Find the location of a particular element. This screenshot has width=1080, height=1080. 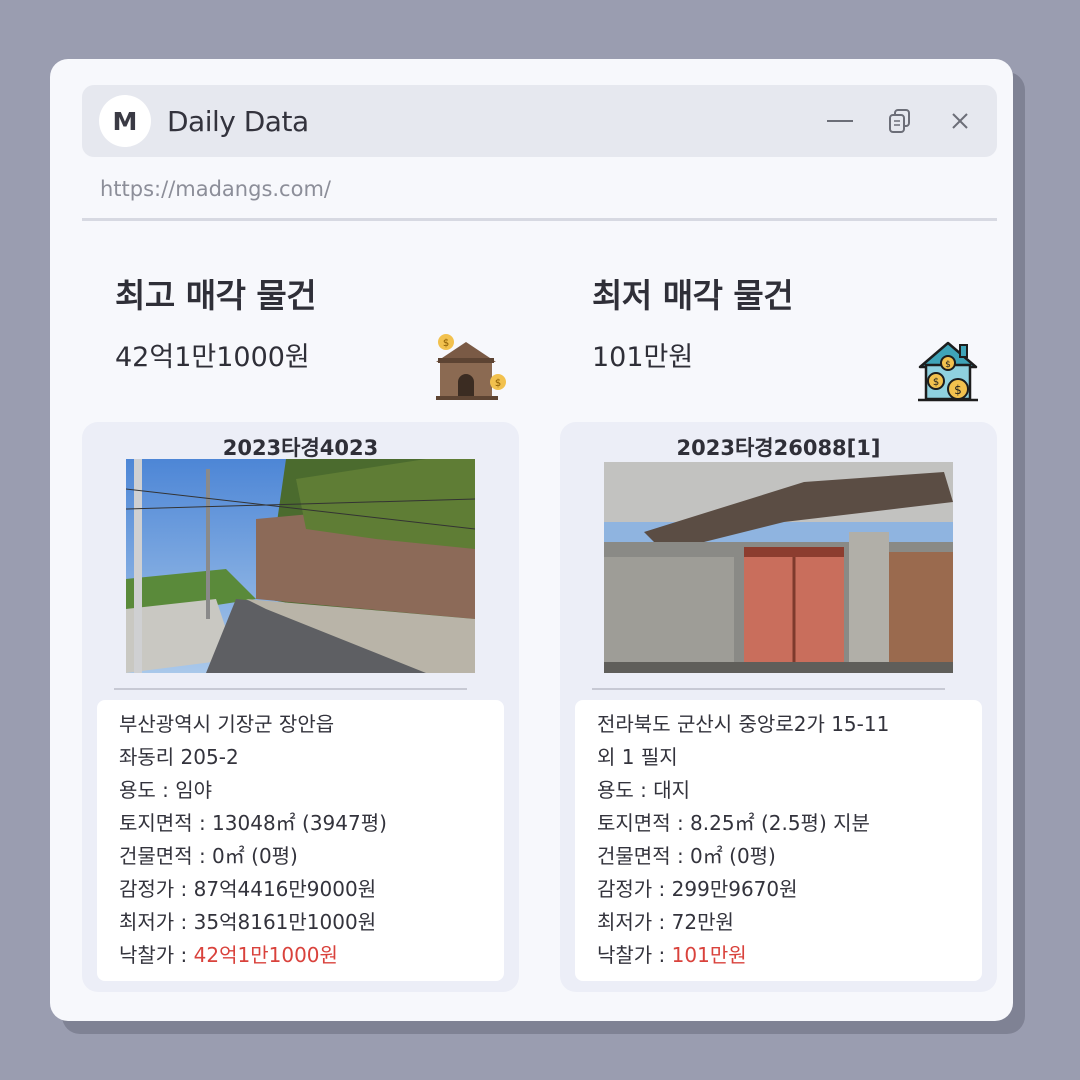

lowest-land-area: 토지면적 : 8.25㎡ (2.5평) 지분 is located at coordinates (733, 823).